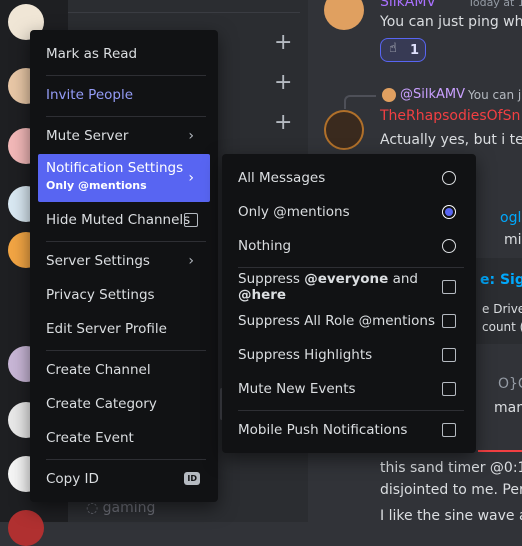 This screenshot has width=522, height=546. What do you see at coordinates (494, 95) in the screenshot?
I see `reply-ref-text: You can j` at bounding box center [494, 95].